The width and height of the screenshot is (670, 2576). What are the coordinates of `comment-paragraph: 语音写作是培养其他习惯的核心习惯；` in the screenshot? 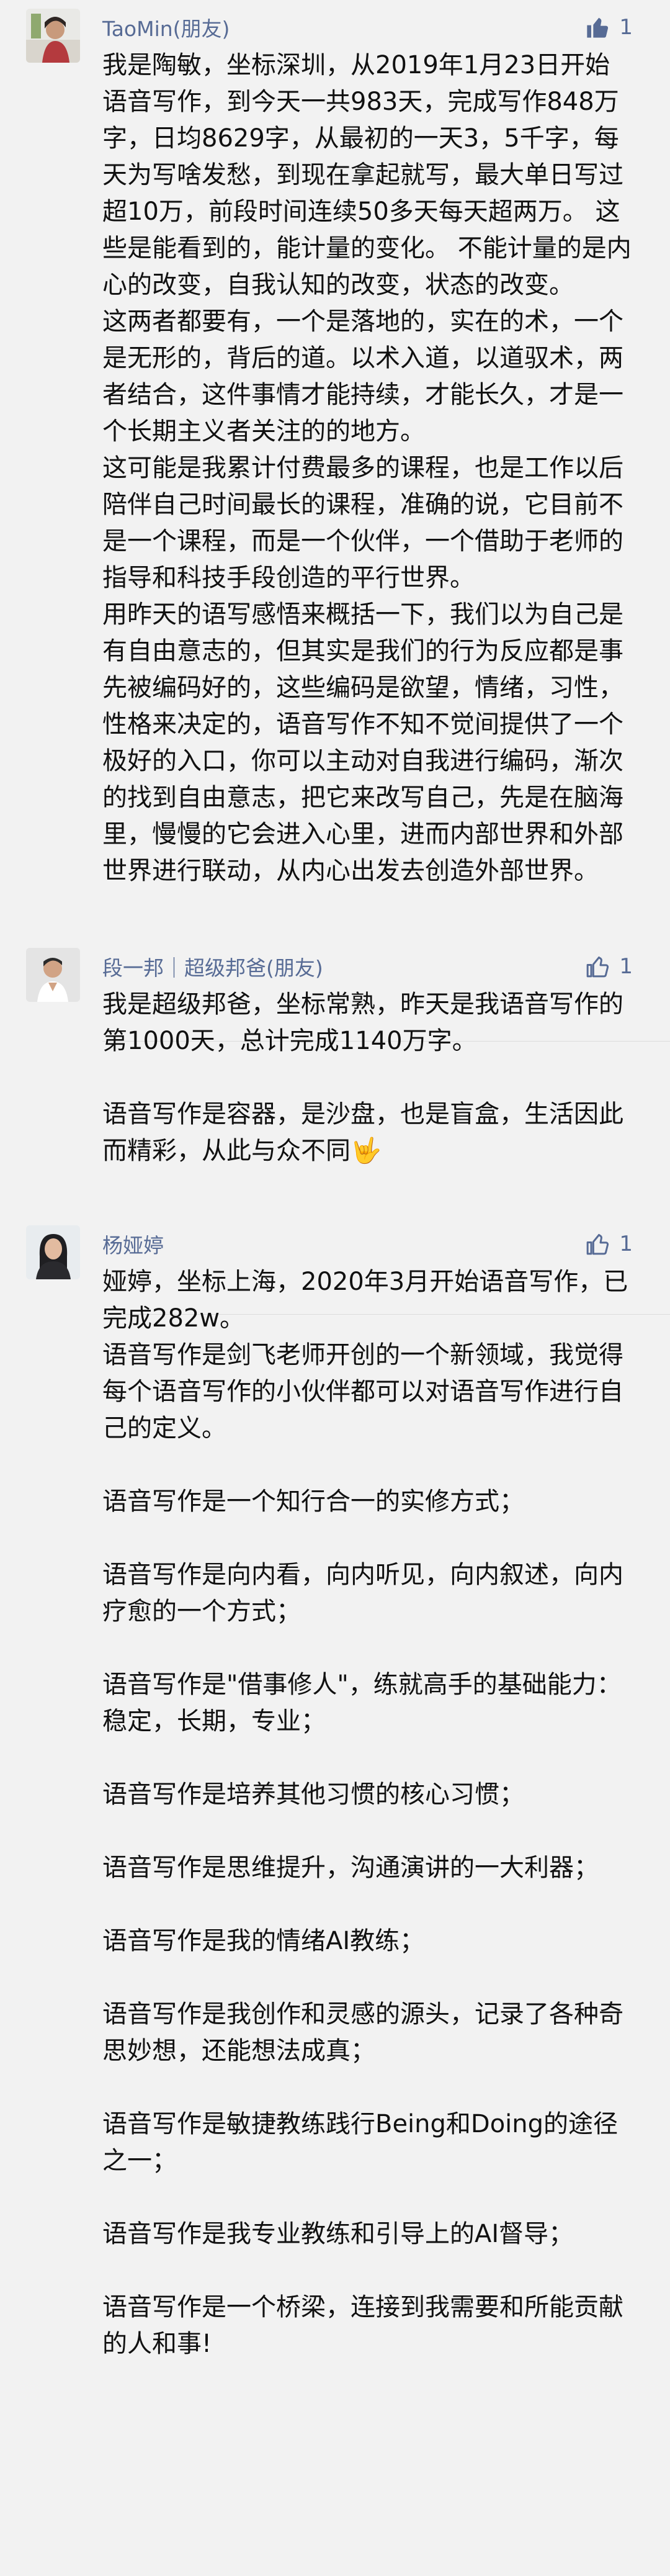 It's located at (313, 1794).